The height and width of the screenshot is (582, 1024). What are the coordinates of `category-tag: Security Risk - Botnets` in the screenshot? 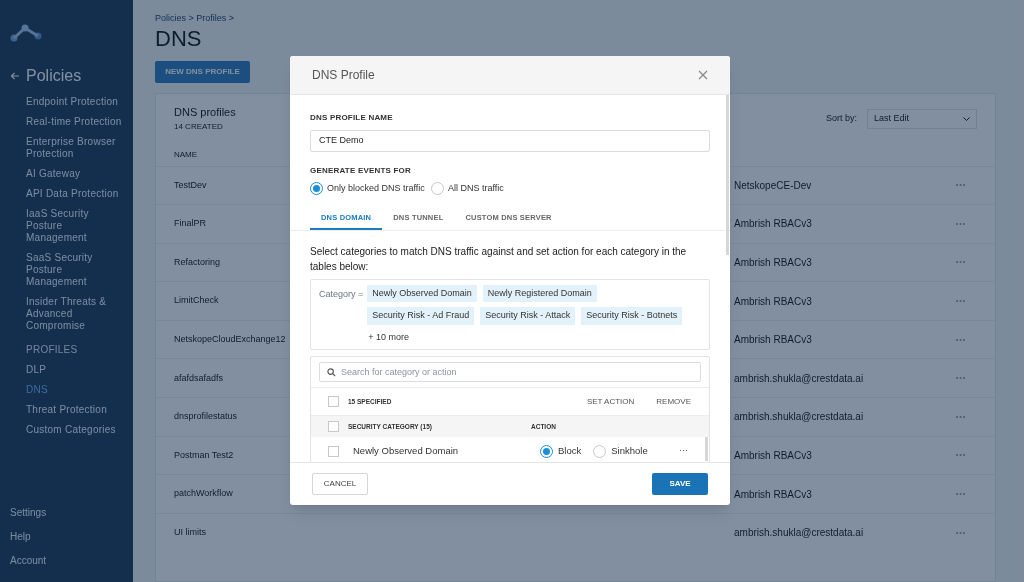 It's located at (632, 316).